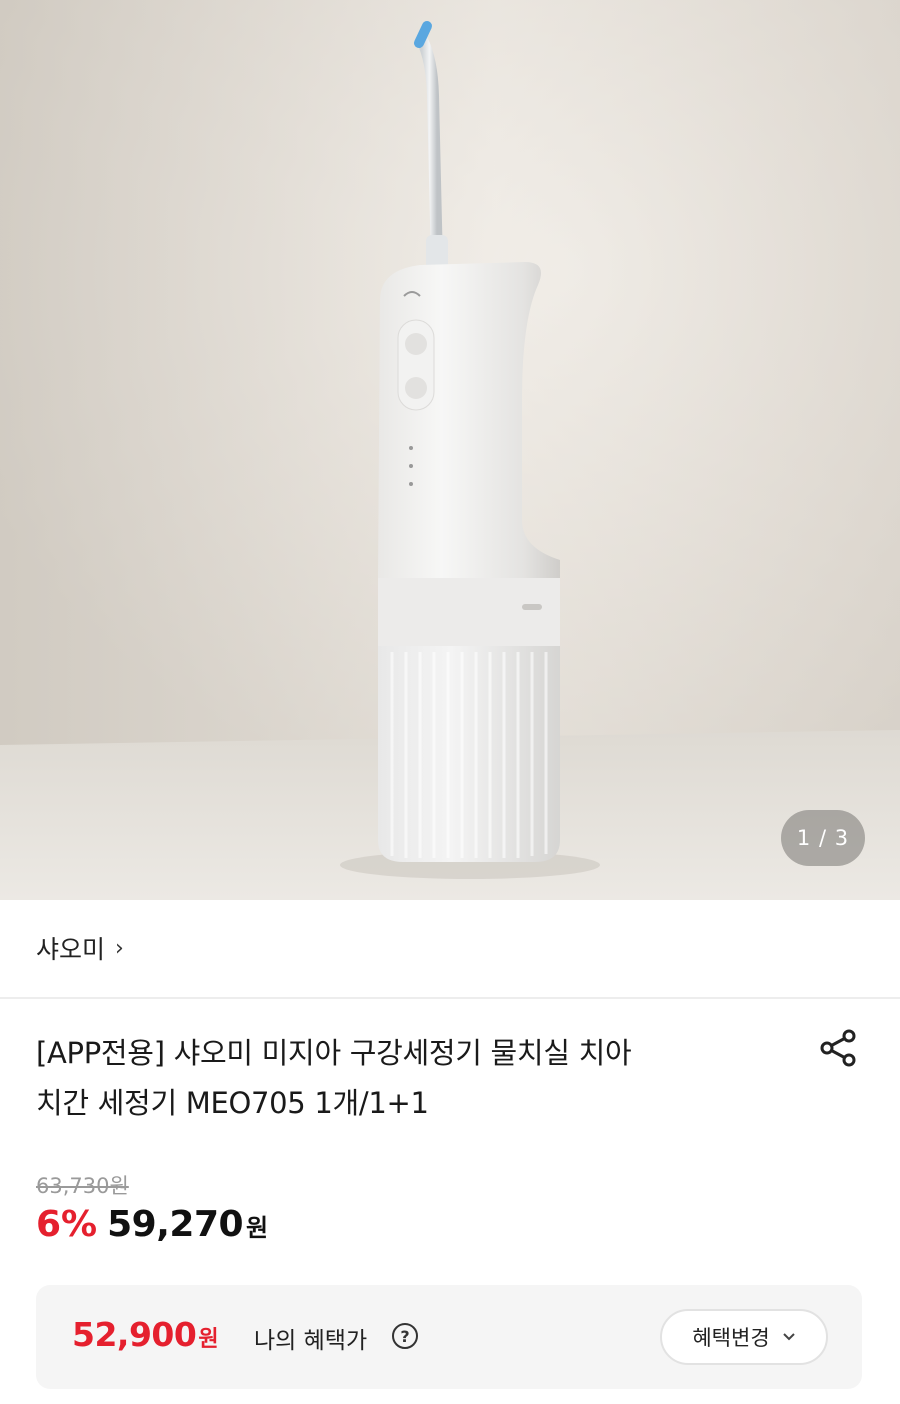 This screenshot has width=900, height=1404. Describe the element at coordinates (823, 838) in the screenshot. I see `image-page-counter: 1 / 3` at that location.